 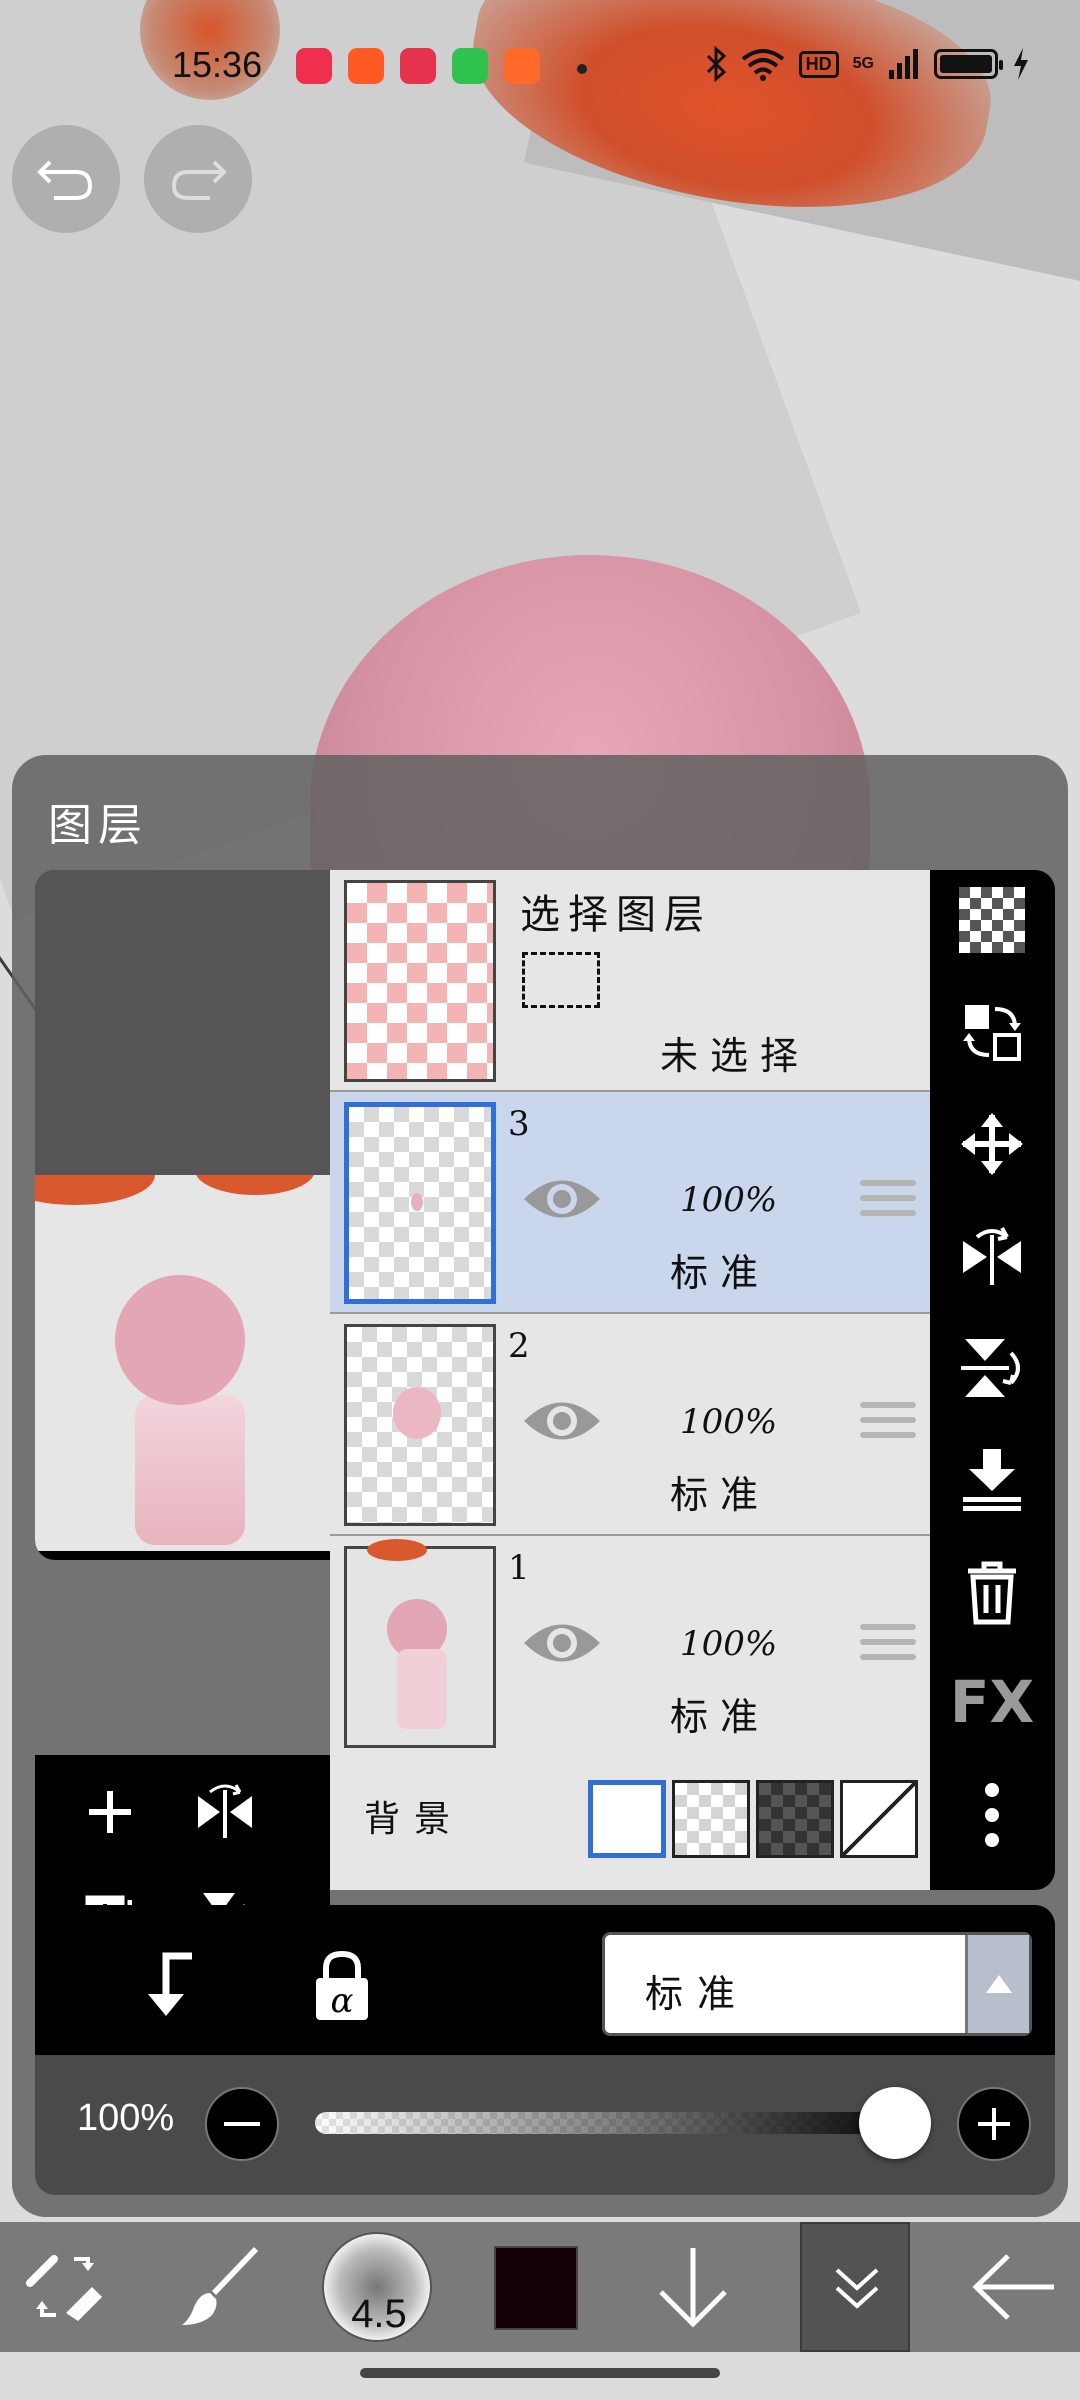 I want to click on selection-layer-row: 选择图层 未选择, so click(x=630, y=981).